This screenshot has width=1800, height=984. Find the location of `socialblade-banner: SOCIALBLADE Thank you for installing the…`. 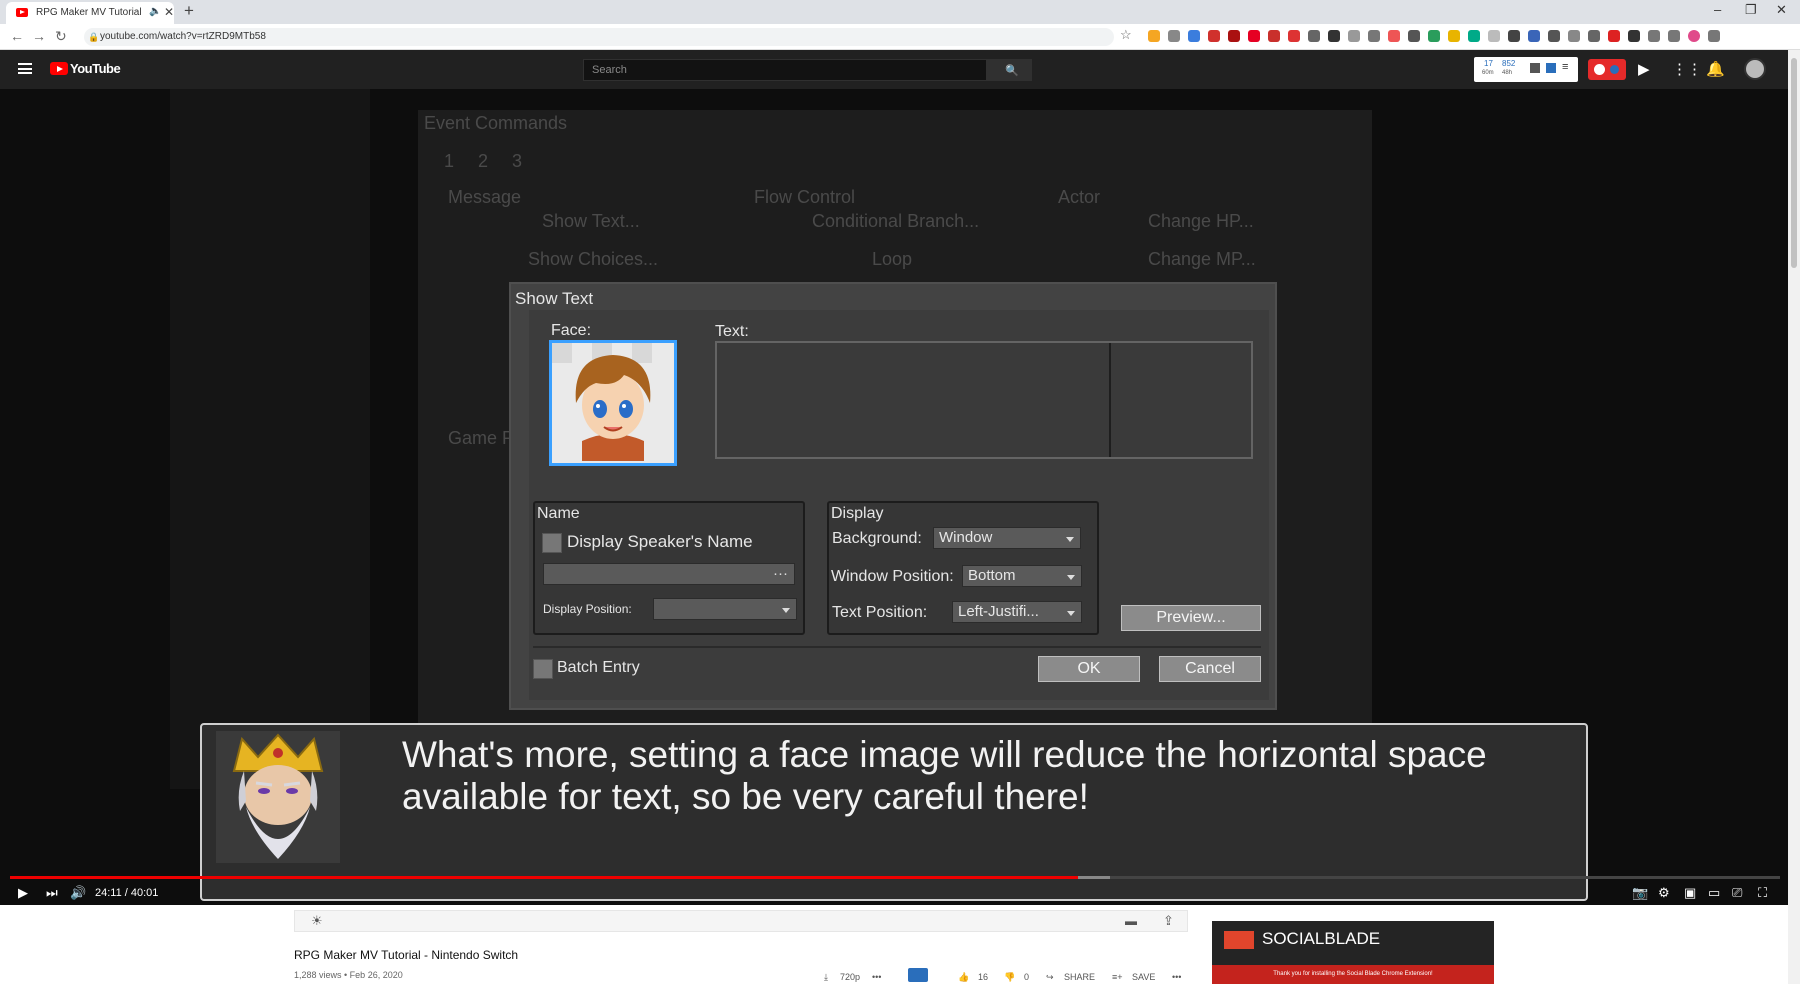

socialblade-banner: SOCIALBLADE Thank you for installing the… is located at coordinates (1353, 952).